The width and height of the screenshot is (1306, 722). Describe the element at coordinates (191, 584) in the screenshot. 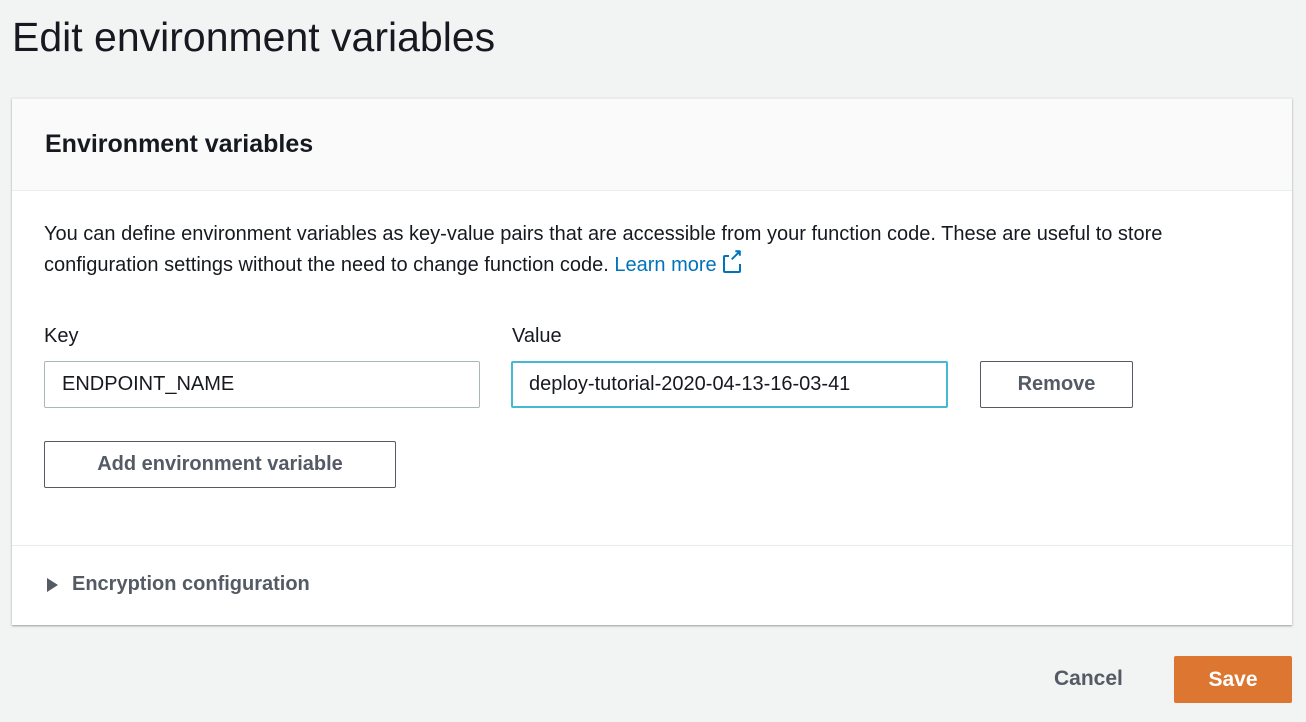

I see `encryption-configuration-label: Encryption configuration` at that location.